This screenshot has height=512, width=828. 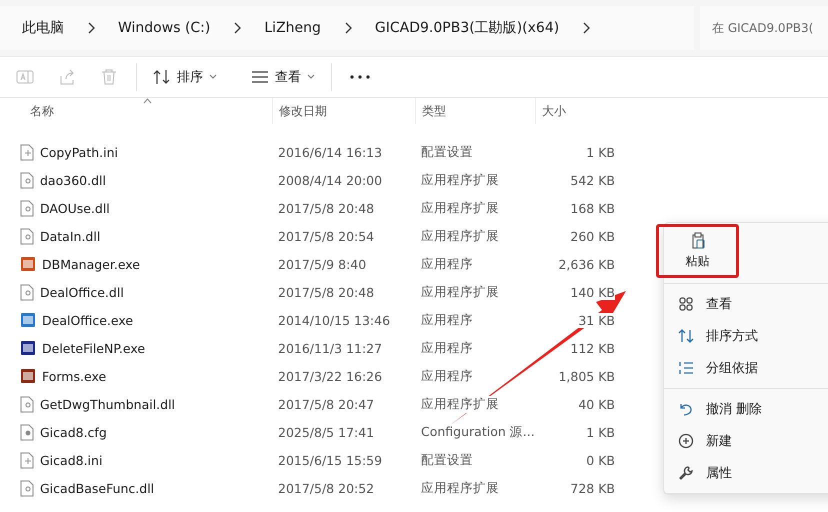 What do you see at coordinates (334, 320) in the screenshot?
I see `modified-date: 2014/10/15 13:46` at bounding box center [334, 320].